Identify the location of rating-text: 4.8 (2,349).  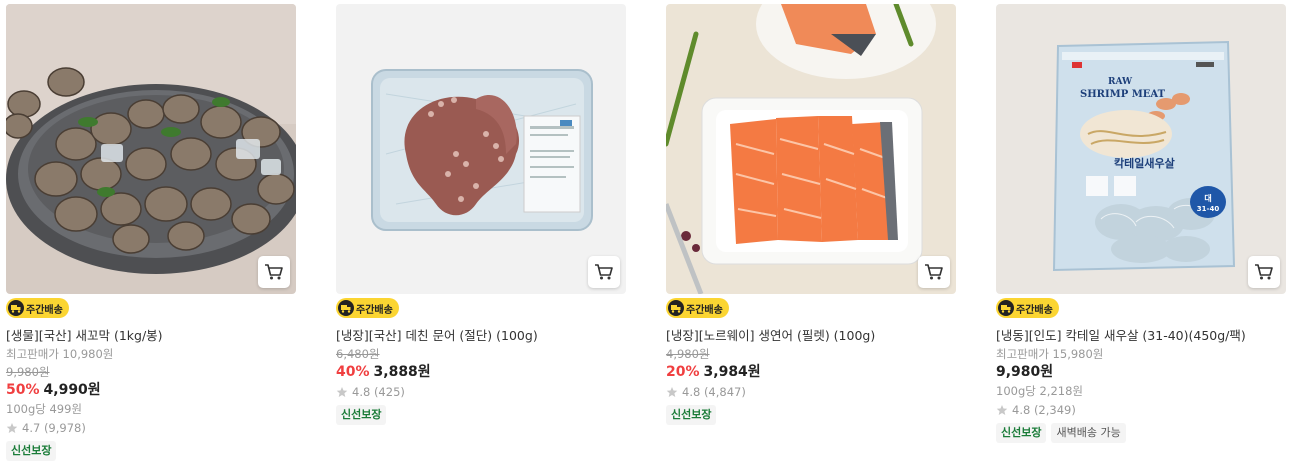
(1044, 410).